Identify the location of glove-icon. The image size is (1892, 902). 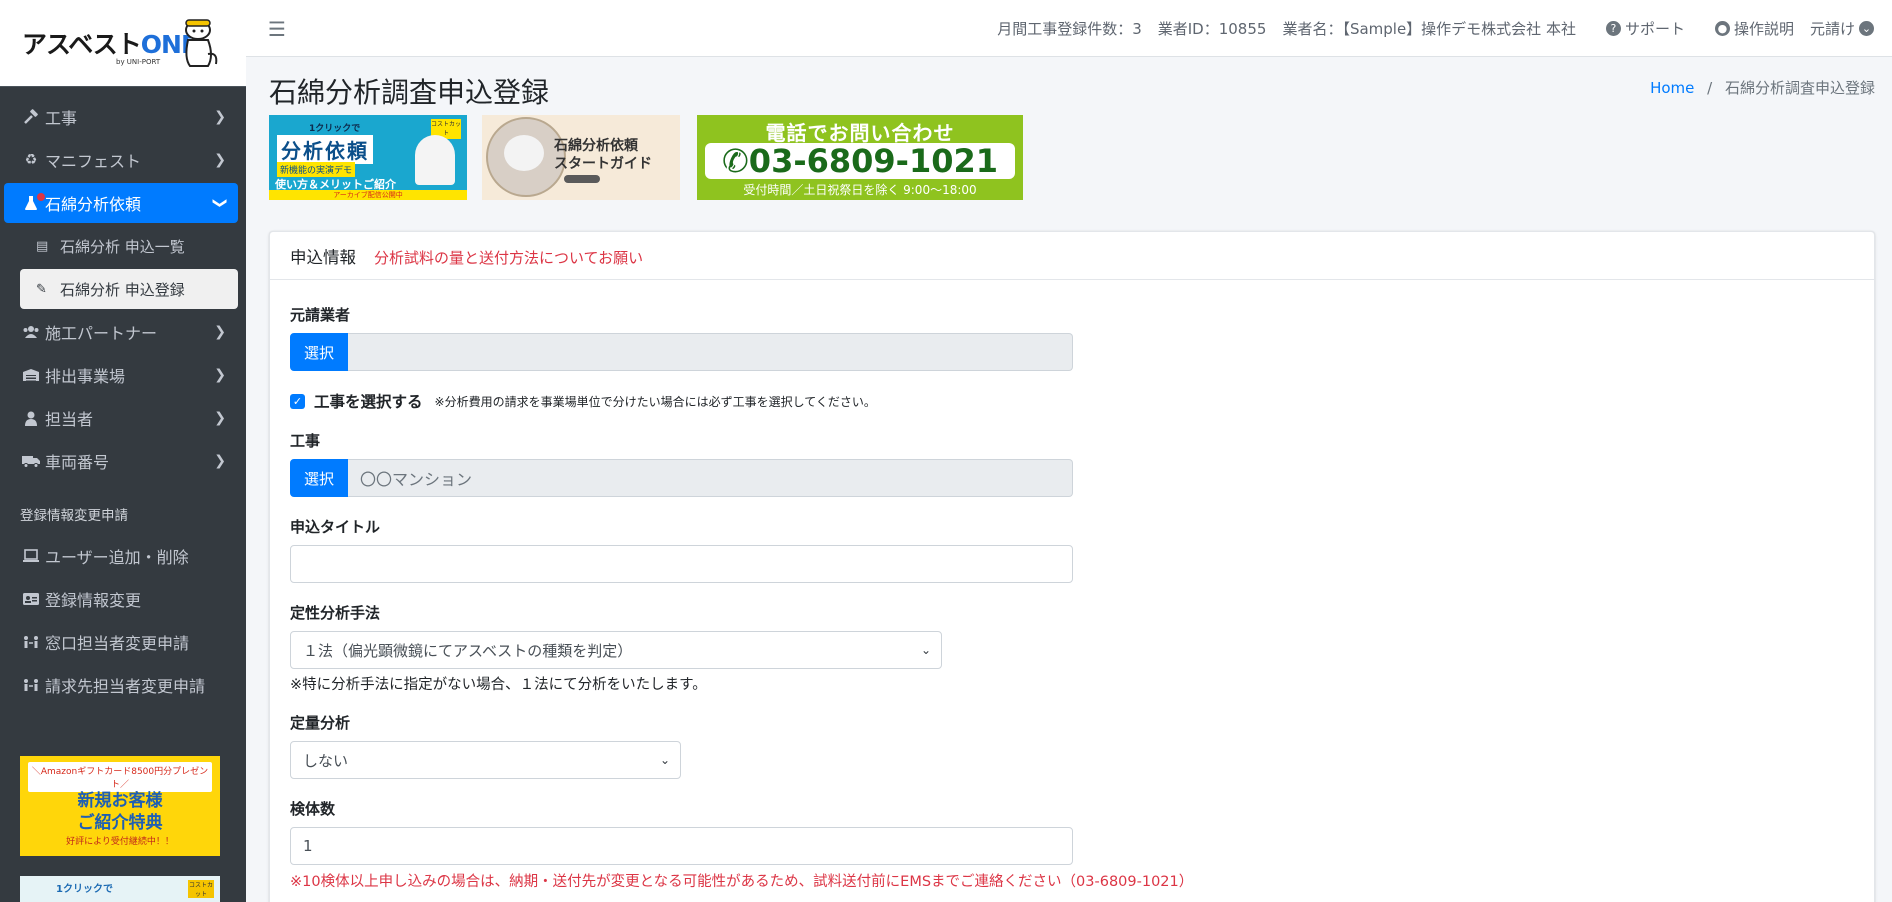
(524, 153).